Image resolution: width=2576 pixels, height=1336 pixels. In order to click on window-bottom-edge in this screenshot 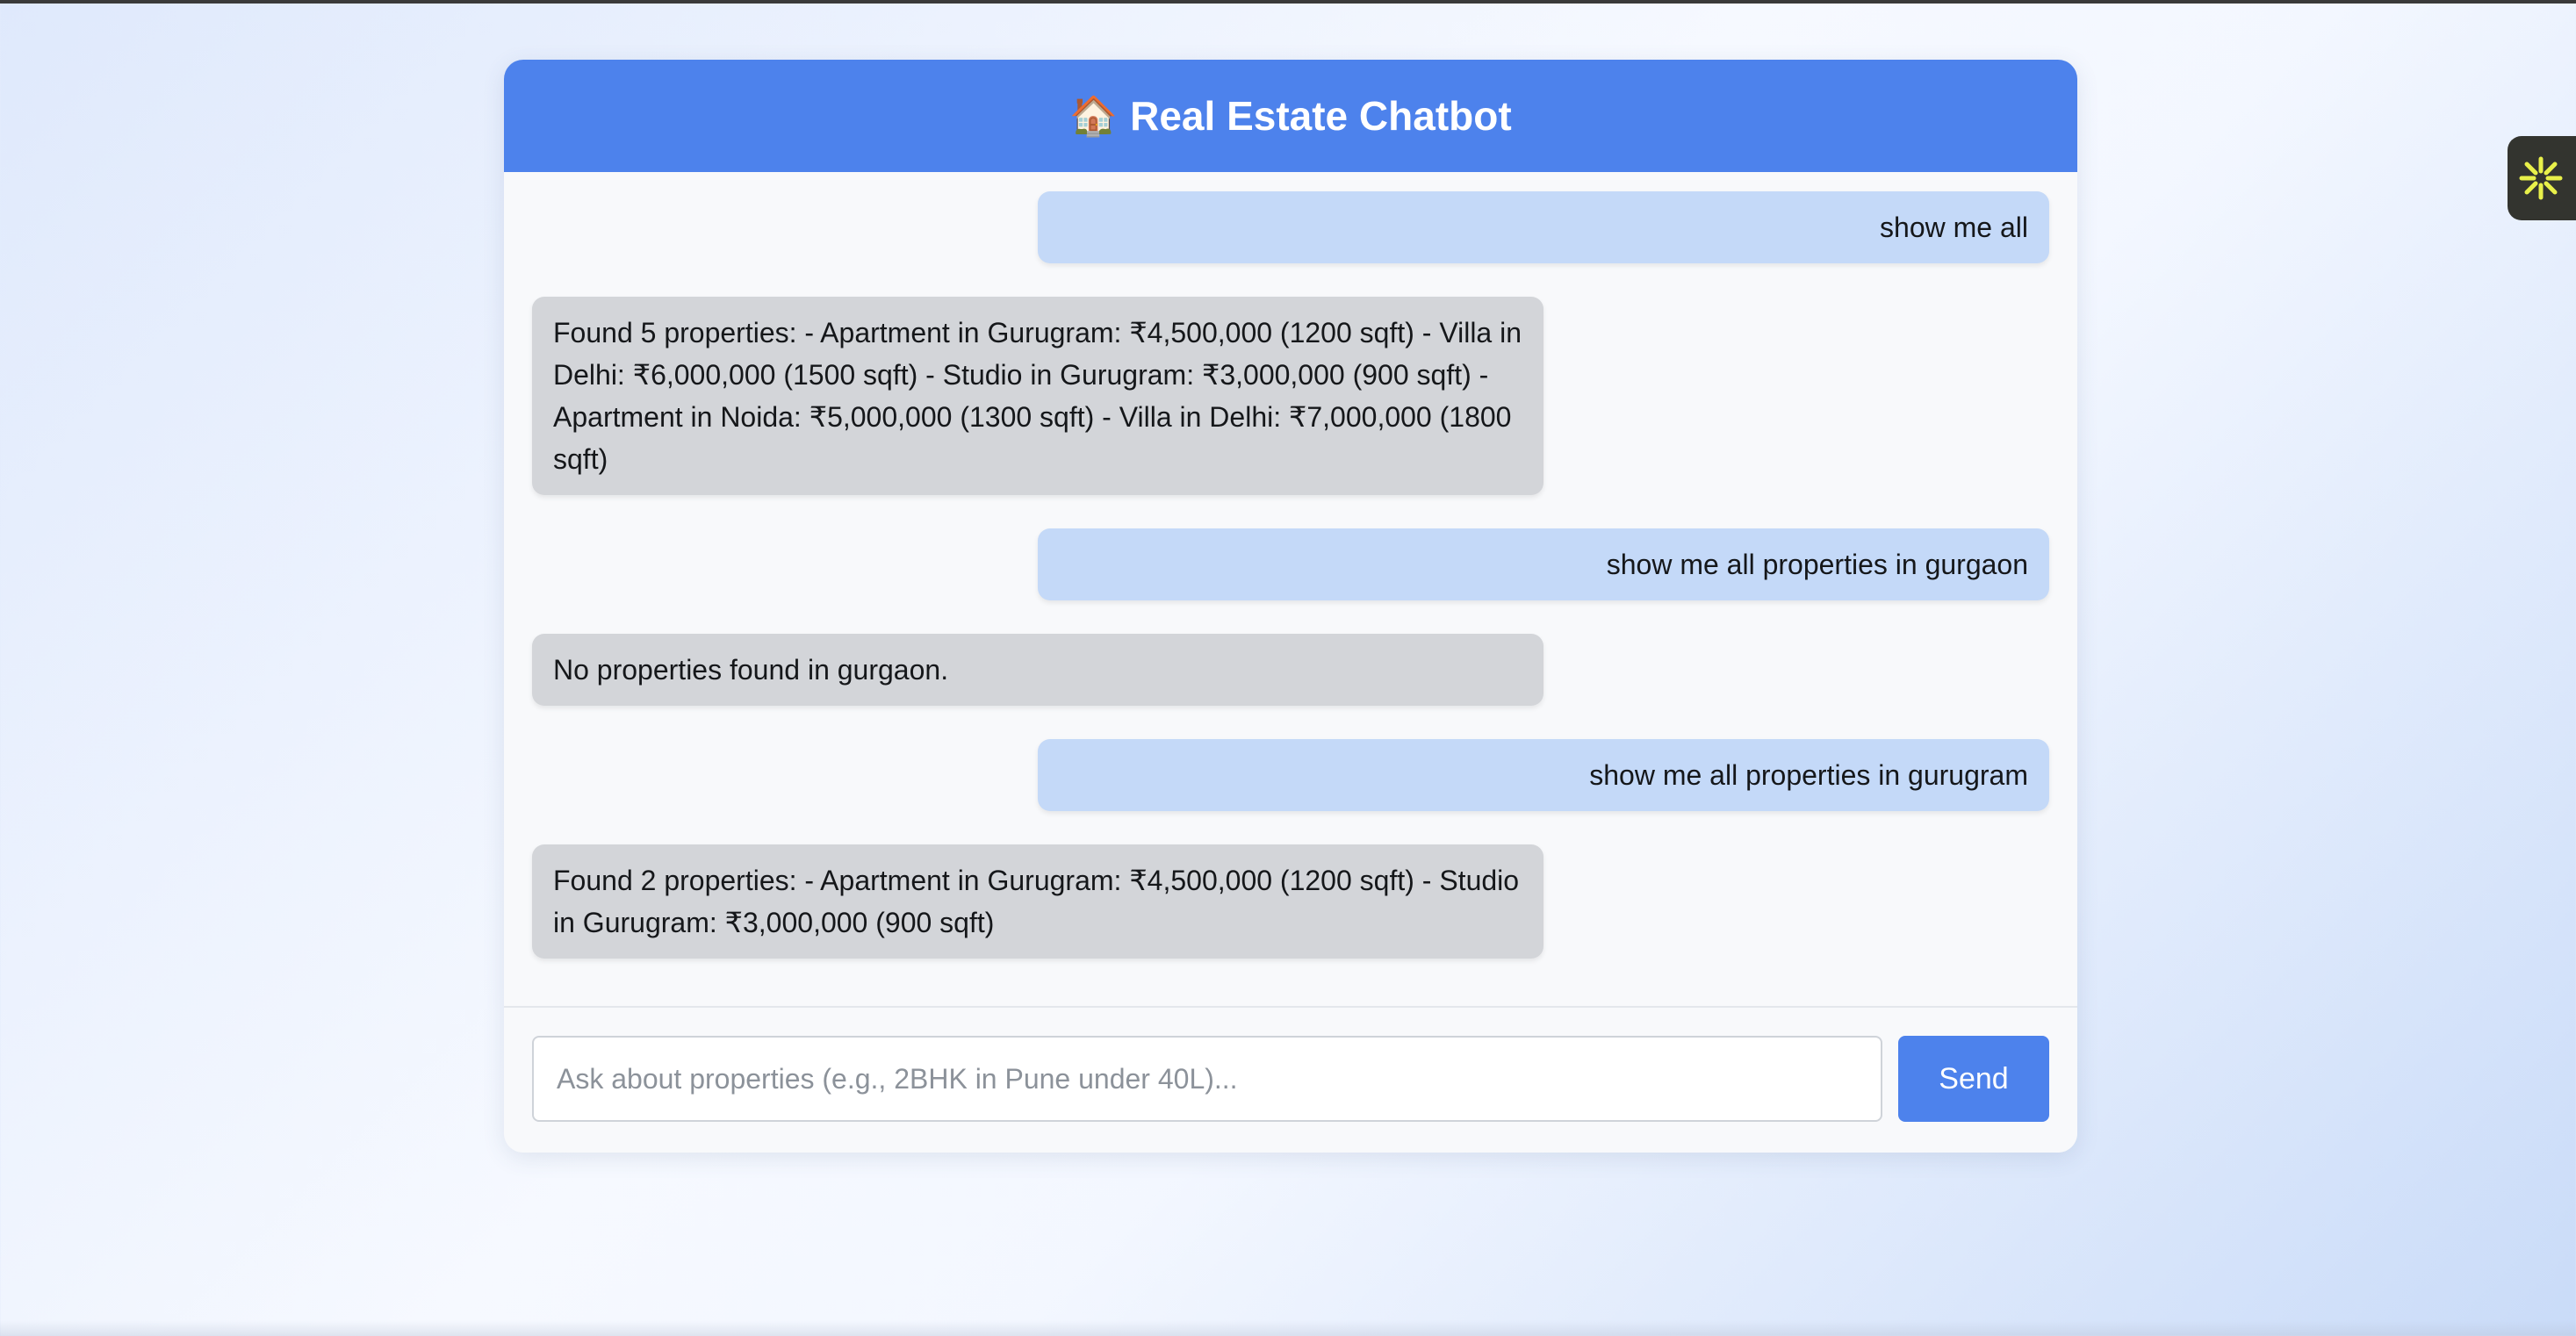, I will do `click(1288, 1328)`.